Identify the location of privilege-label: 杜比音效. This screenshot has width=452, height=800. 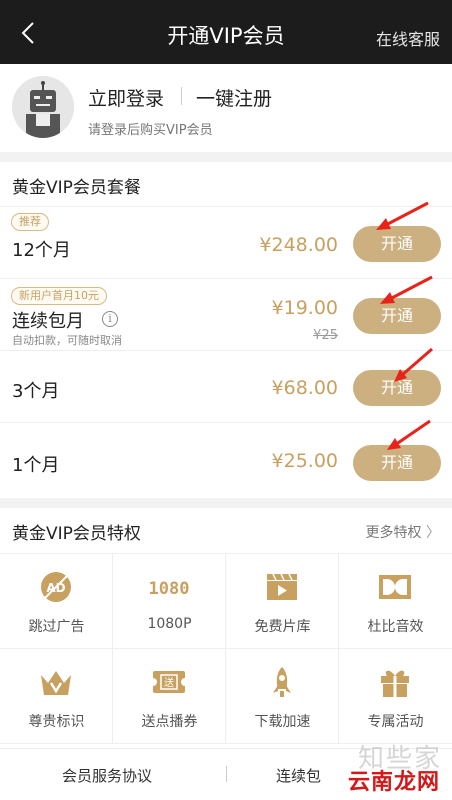
(395, 627).